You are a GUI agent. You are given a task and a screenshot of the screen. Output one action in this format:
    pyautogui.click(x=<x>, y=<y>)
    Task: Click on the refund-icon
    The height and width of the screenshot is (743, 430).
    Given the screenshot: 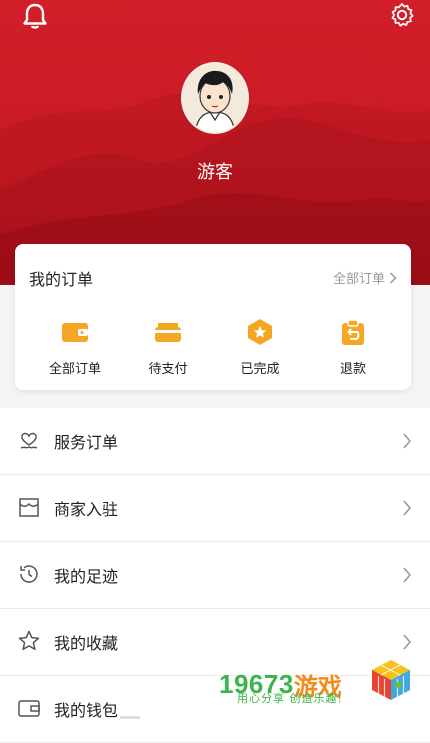 What is the action you would take?
    pyautogui.click(x=353, y=332)
    